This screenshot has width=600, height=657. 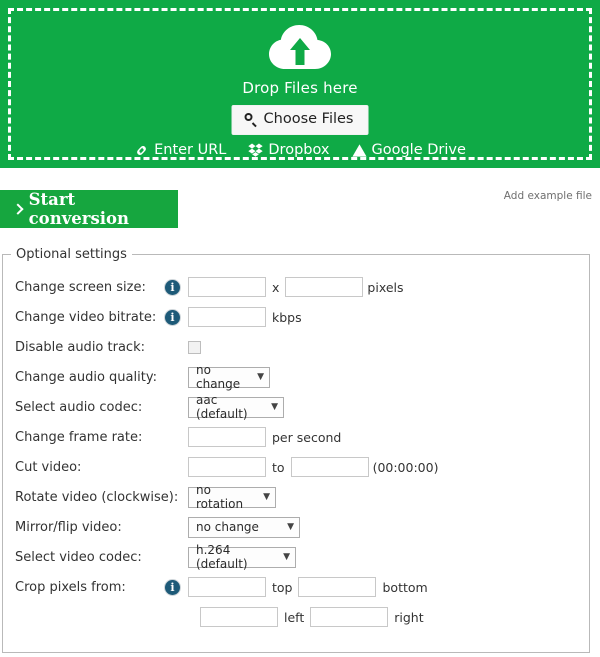 I want to click on setting-control-rotate-video-clockwise: no rotation ▼, so click(x=232, y=497).